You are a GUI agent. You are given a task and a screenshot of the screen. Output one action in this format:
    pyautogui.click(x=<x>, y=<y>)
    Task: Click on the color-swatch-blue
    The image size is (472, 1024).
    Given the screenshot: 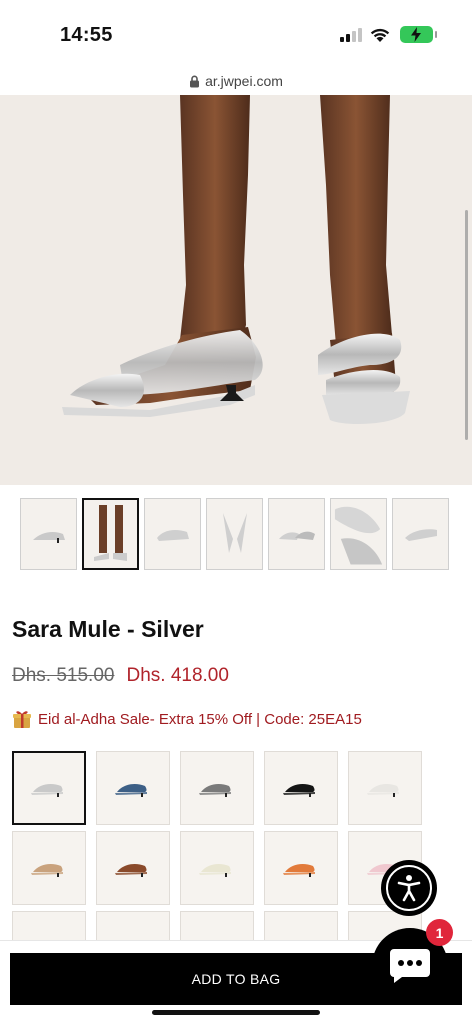 What is the action you would take?
    pyautogui.click(x=133, y=788)
    